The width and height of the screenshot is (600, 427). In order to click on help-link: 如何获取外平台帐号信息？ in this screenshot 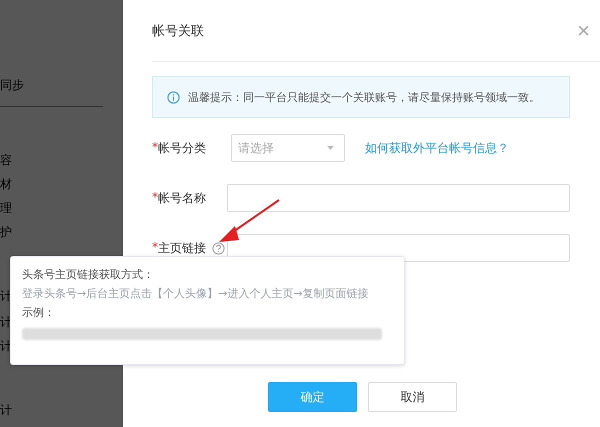, I will do `click(437, 148)`.